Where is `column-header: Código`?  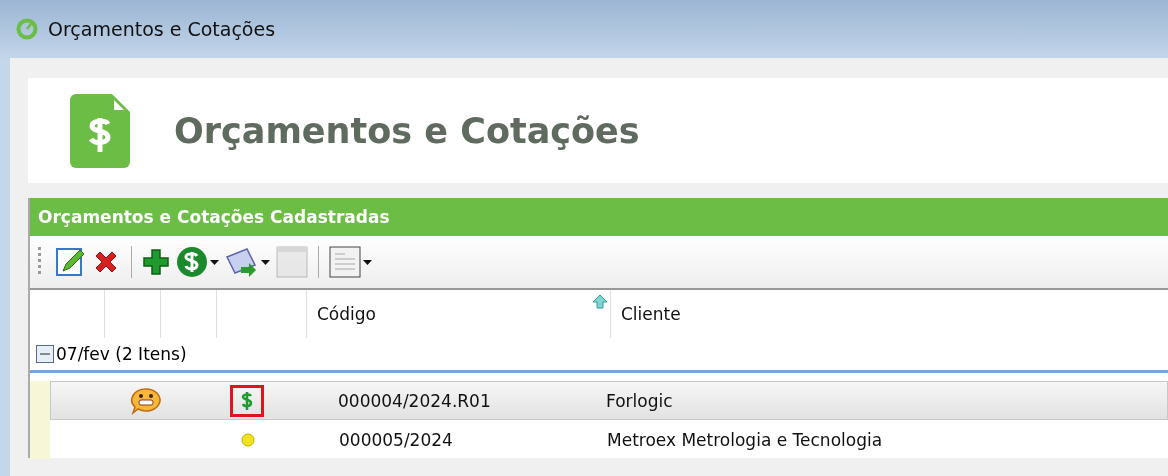 column-header: Código is located at coordinates (459, 314).